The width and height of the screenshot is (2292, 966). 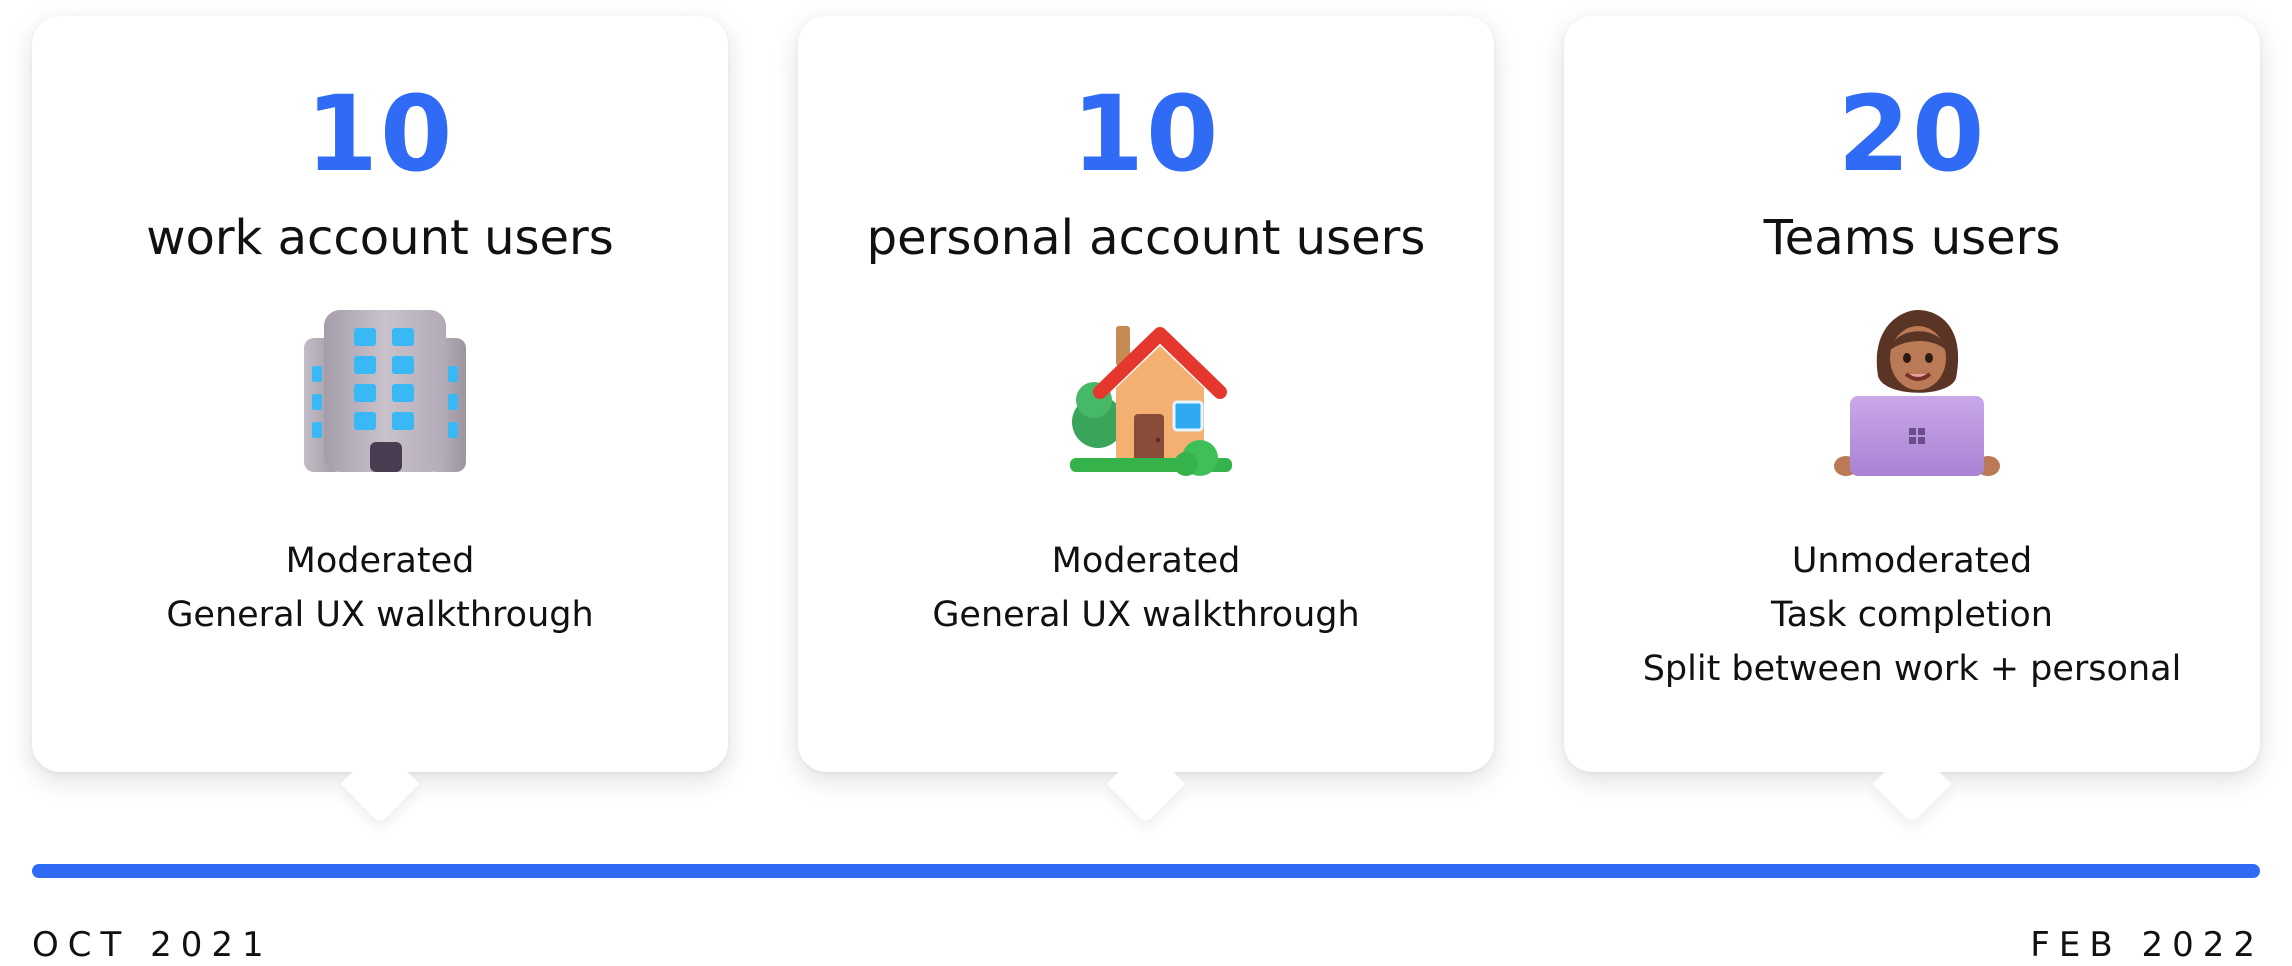 I want to click on user-count: 20, so click(x=1912, y=134).